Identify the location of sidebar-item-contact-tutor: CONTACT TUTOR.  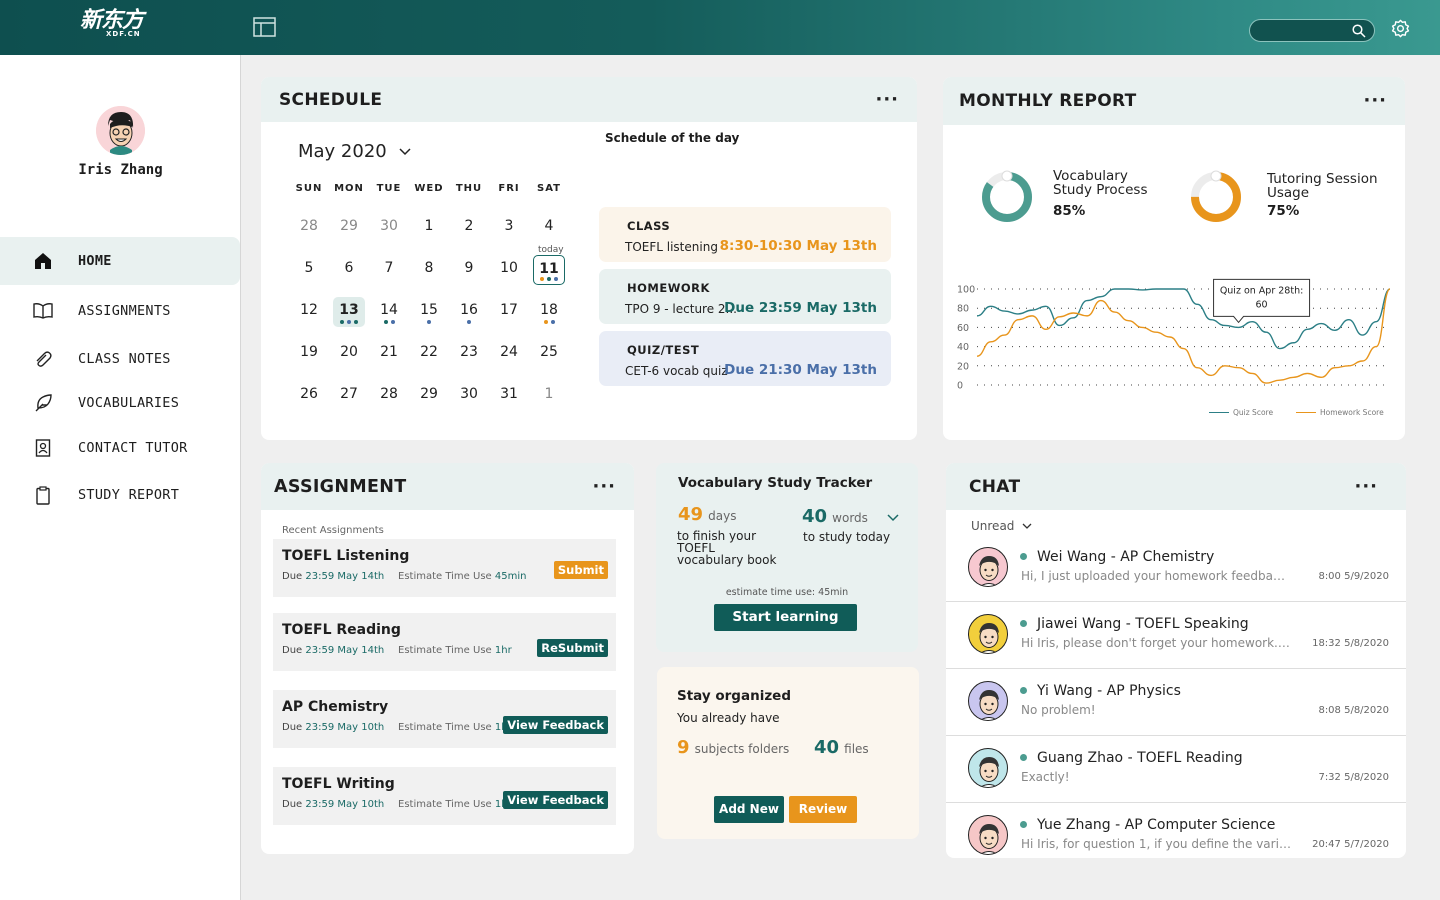
(120, 448).